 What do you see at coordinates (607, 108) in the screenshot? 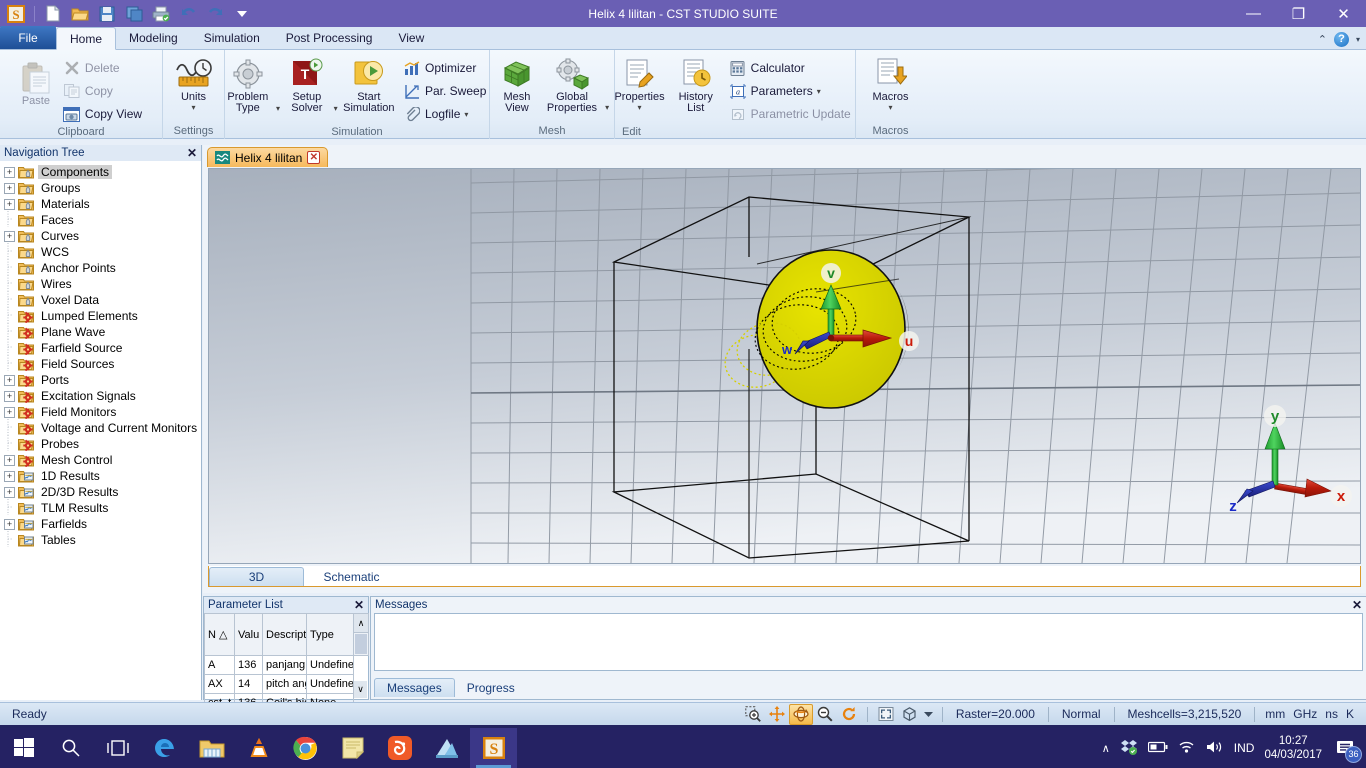
I see `global-properties-caret-icon: ▾` at bounding box center [607, 108].